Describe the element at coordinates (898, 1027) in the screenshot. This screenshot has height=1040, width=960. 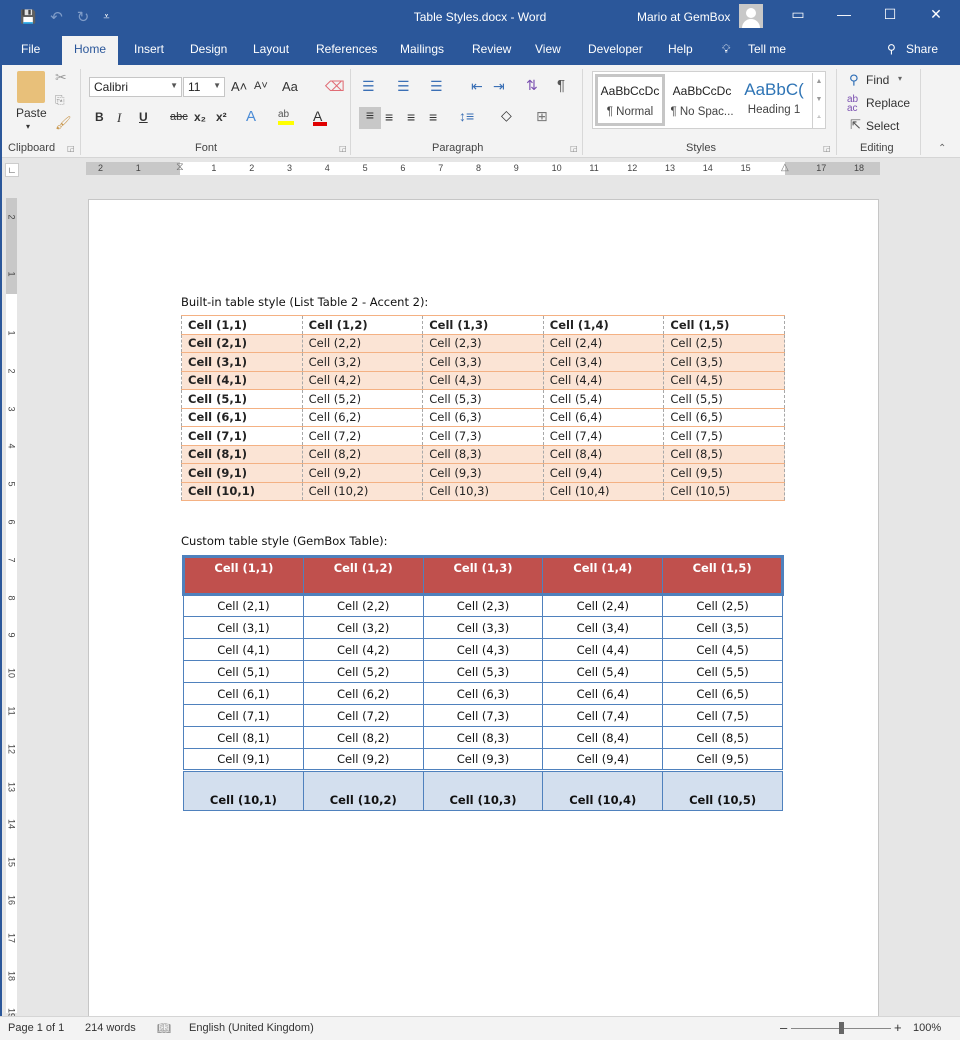
I see `zoom-in-button: +` at that location.